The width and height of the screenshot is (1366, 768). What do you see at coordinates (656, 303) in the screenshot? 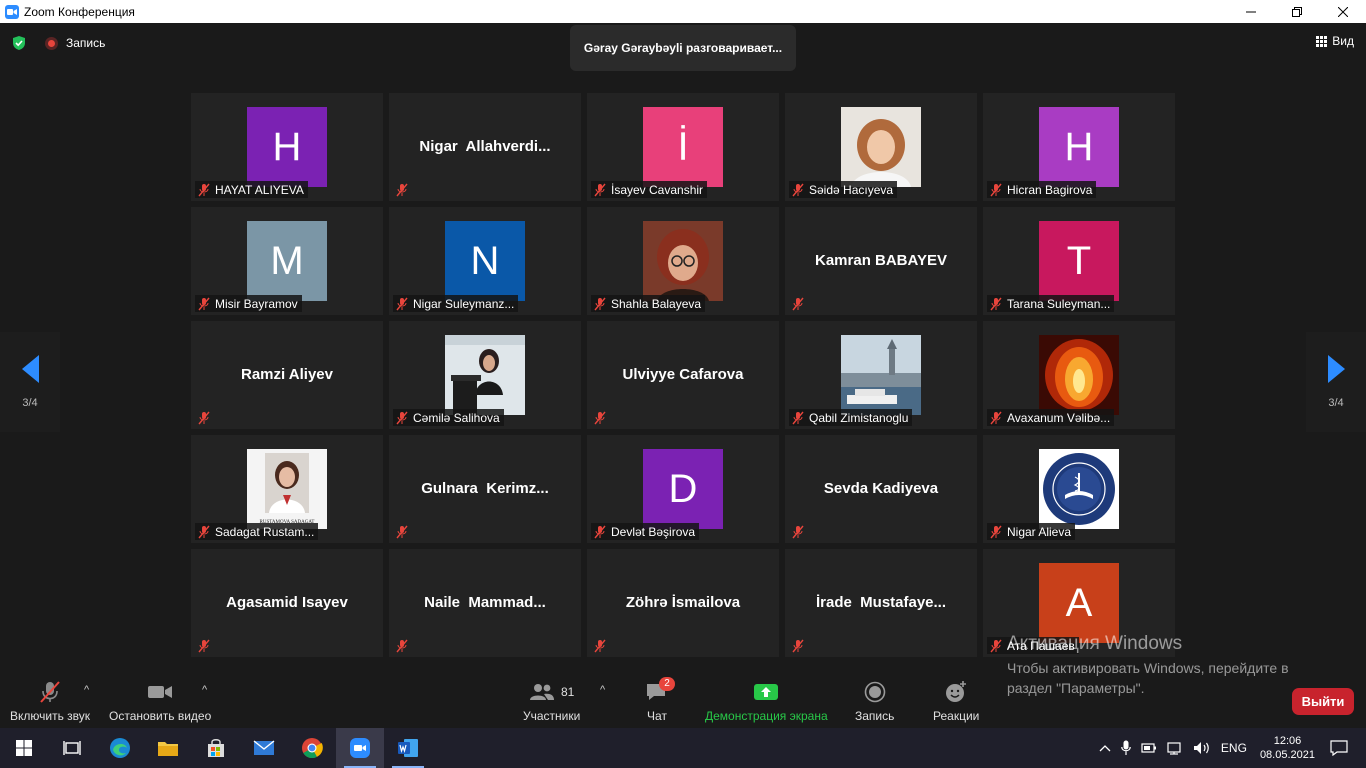
I see `participant-name: Shahla Balayeva` at bounding box center [656, 303].